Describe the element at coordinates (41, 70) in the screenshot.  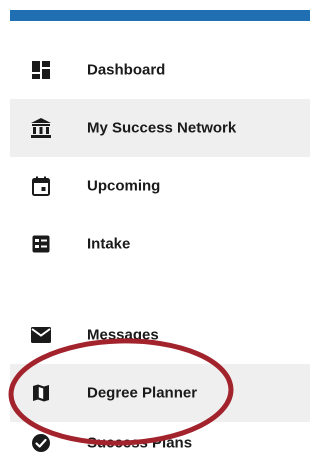
I see `dashboard-icon` at that location.